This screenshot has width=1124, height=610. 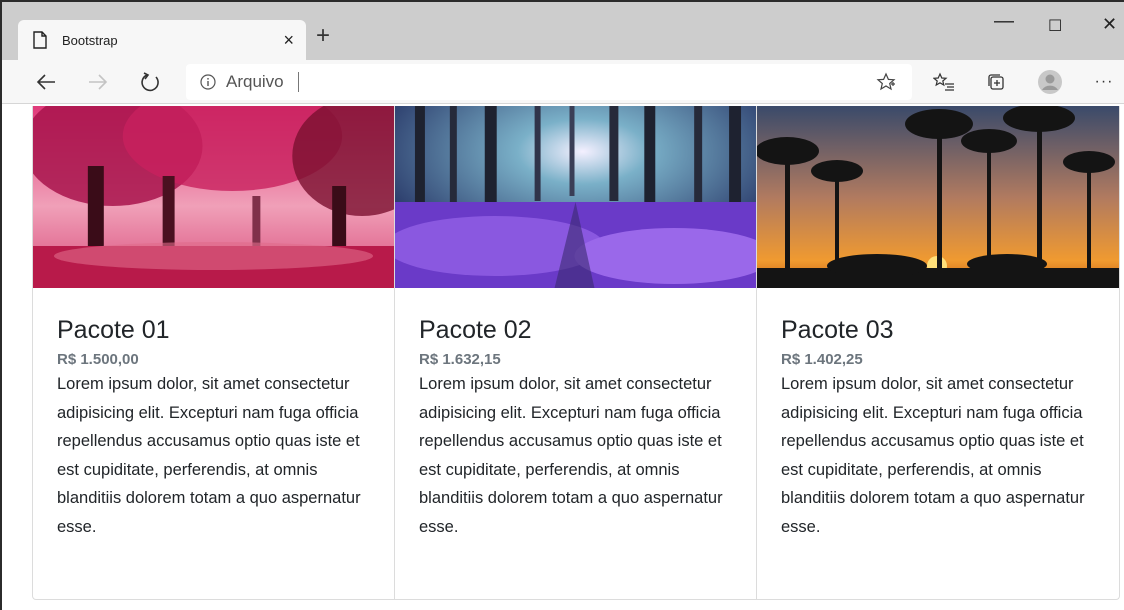 I want to click on text-caret, so click(x=298, y=82).